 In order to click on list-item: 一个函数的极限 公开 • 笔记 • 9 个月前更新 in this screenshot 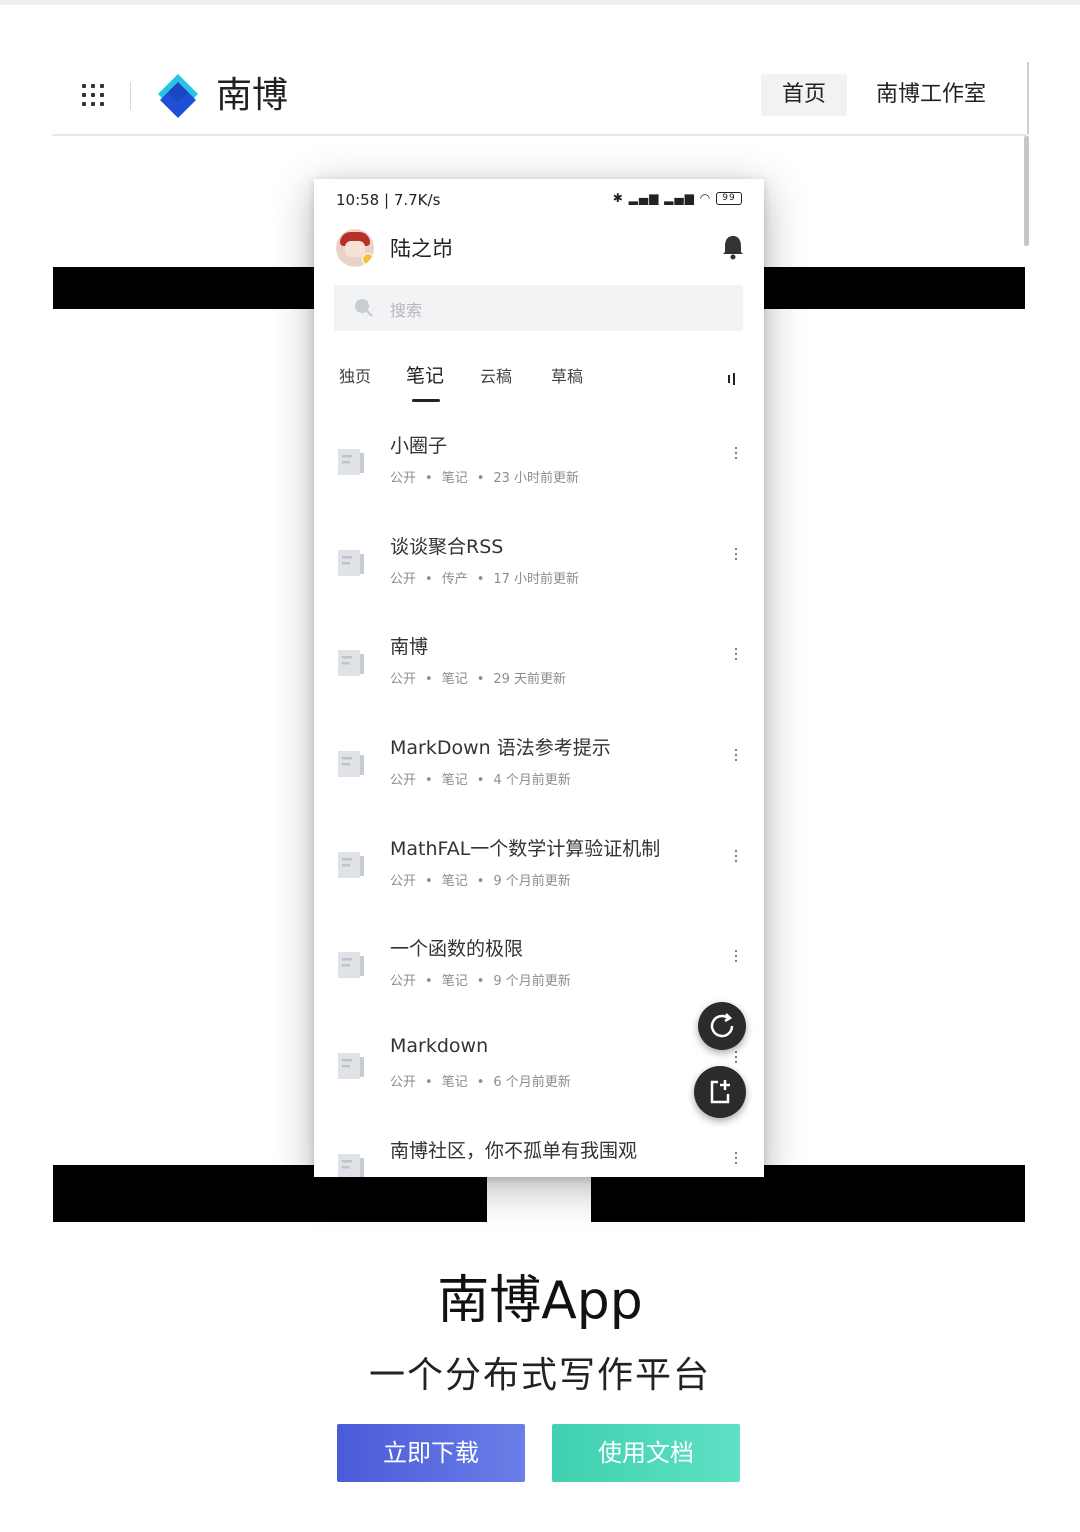, I will do `click(539, 984)`.